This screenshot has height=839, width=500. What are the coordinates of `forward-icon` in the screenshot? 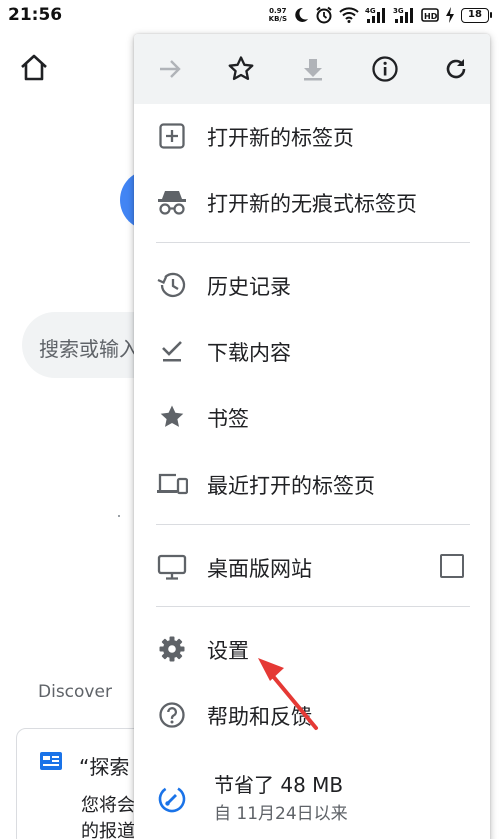 It's located at (170, 69).